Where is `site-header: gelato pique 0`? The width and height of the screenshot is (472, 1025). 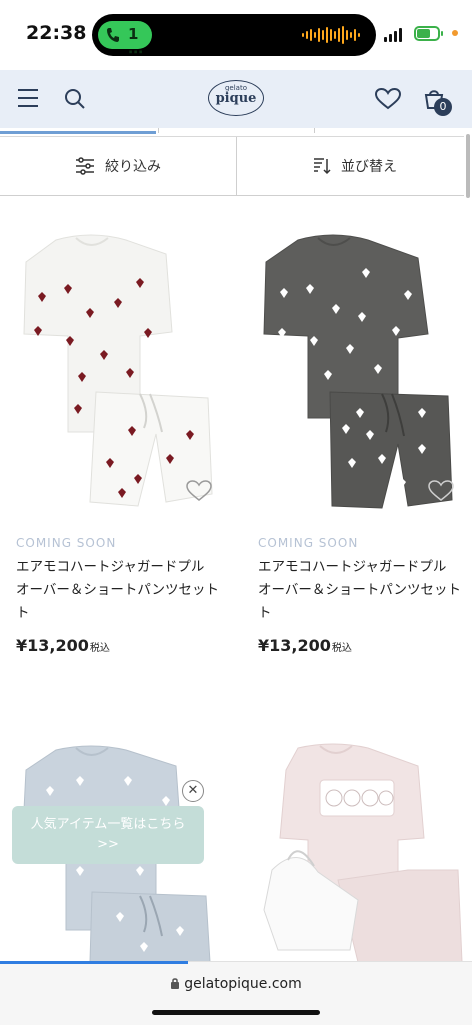
site-header: gelato pique 0 is located at coordinates (236, 99).